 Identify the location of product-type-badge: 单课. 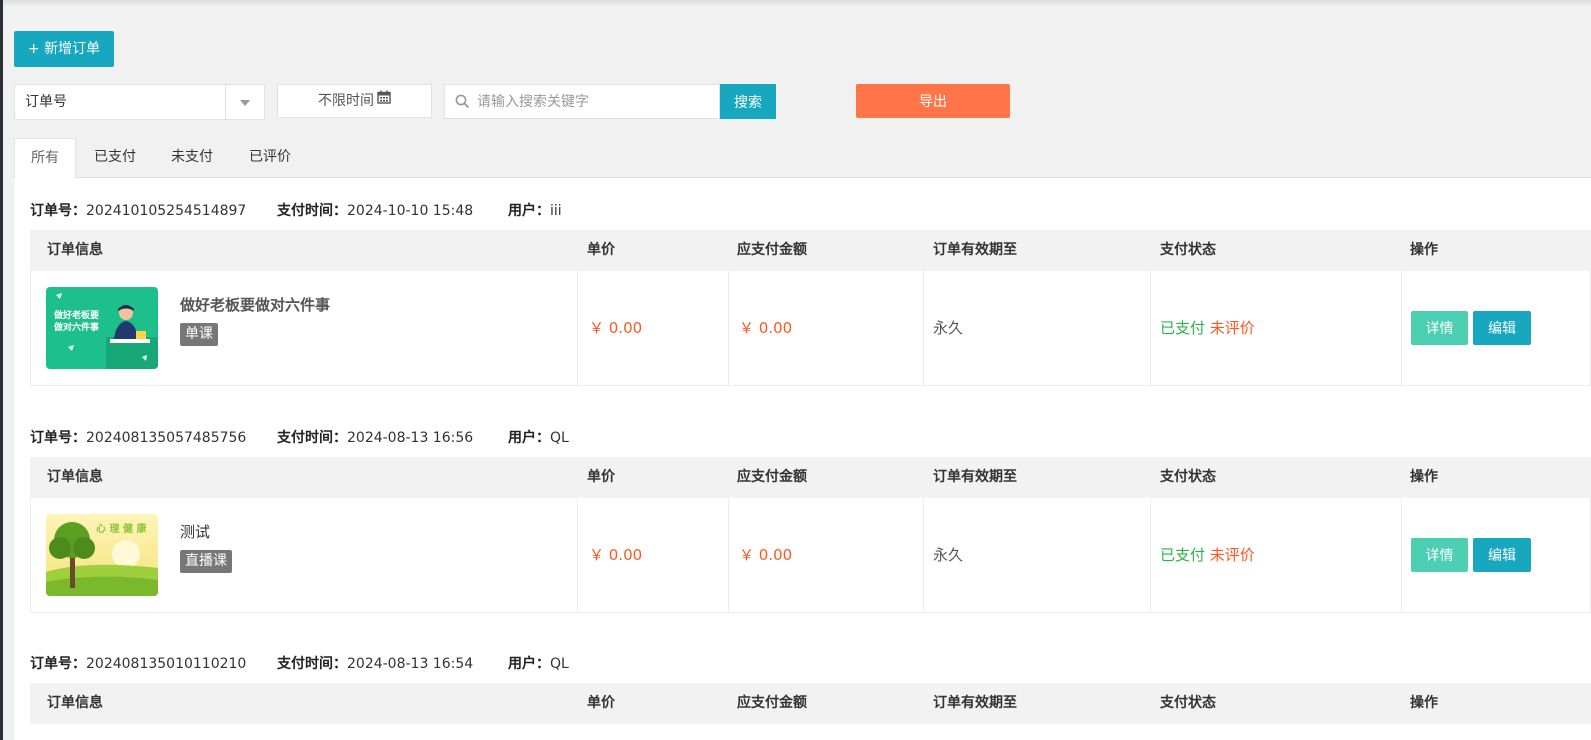
(199, 334).